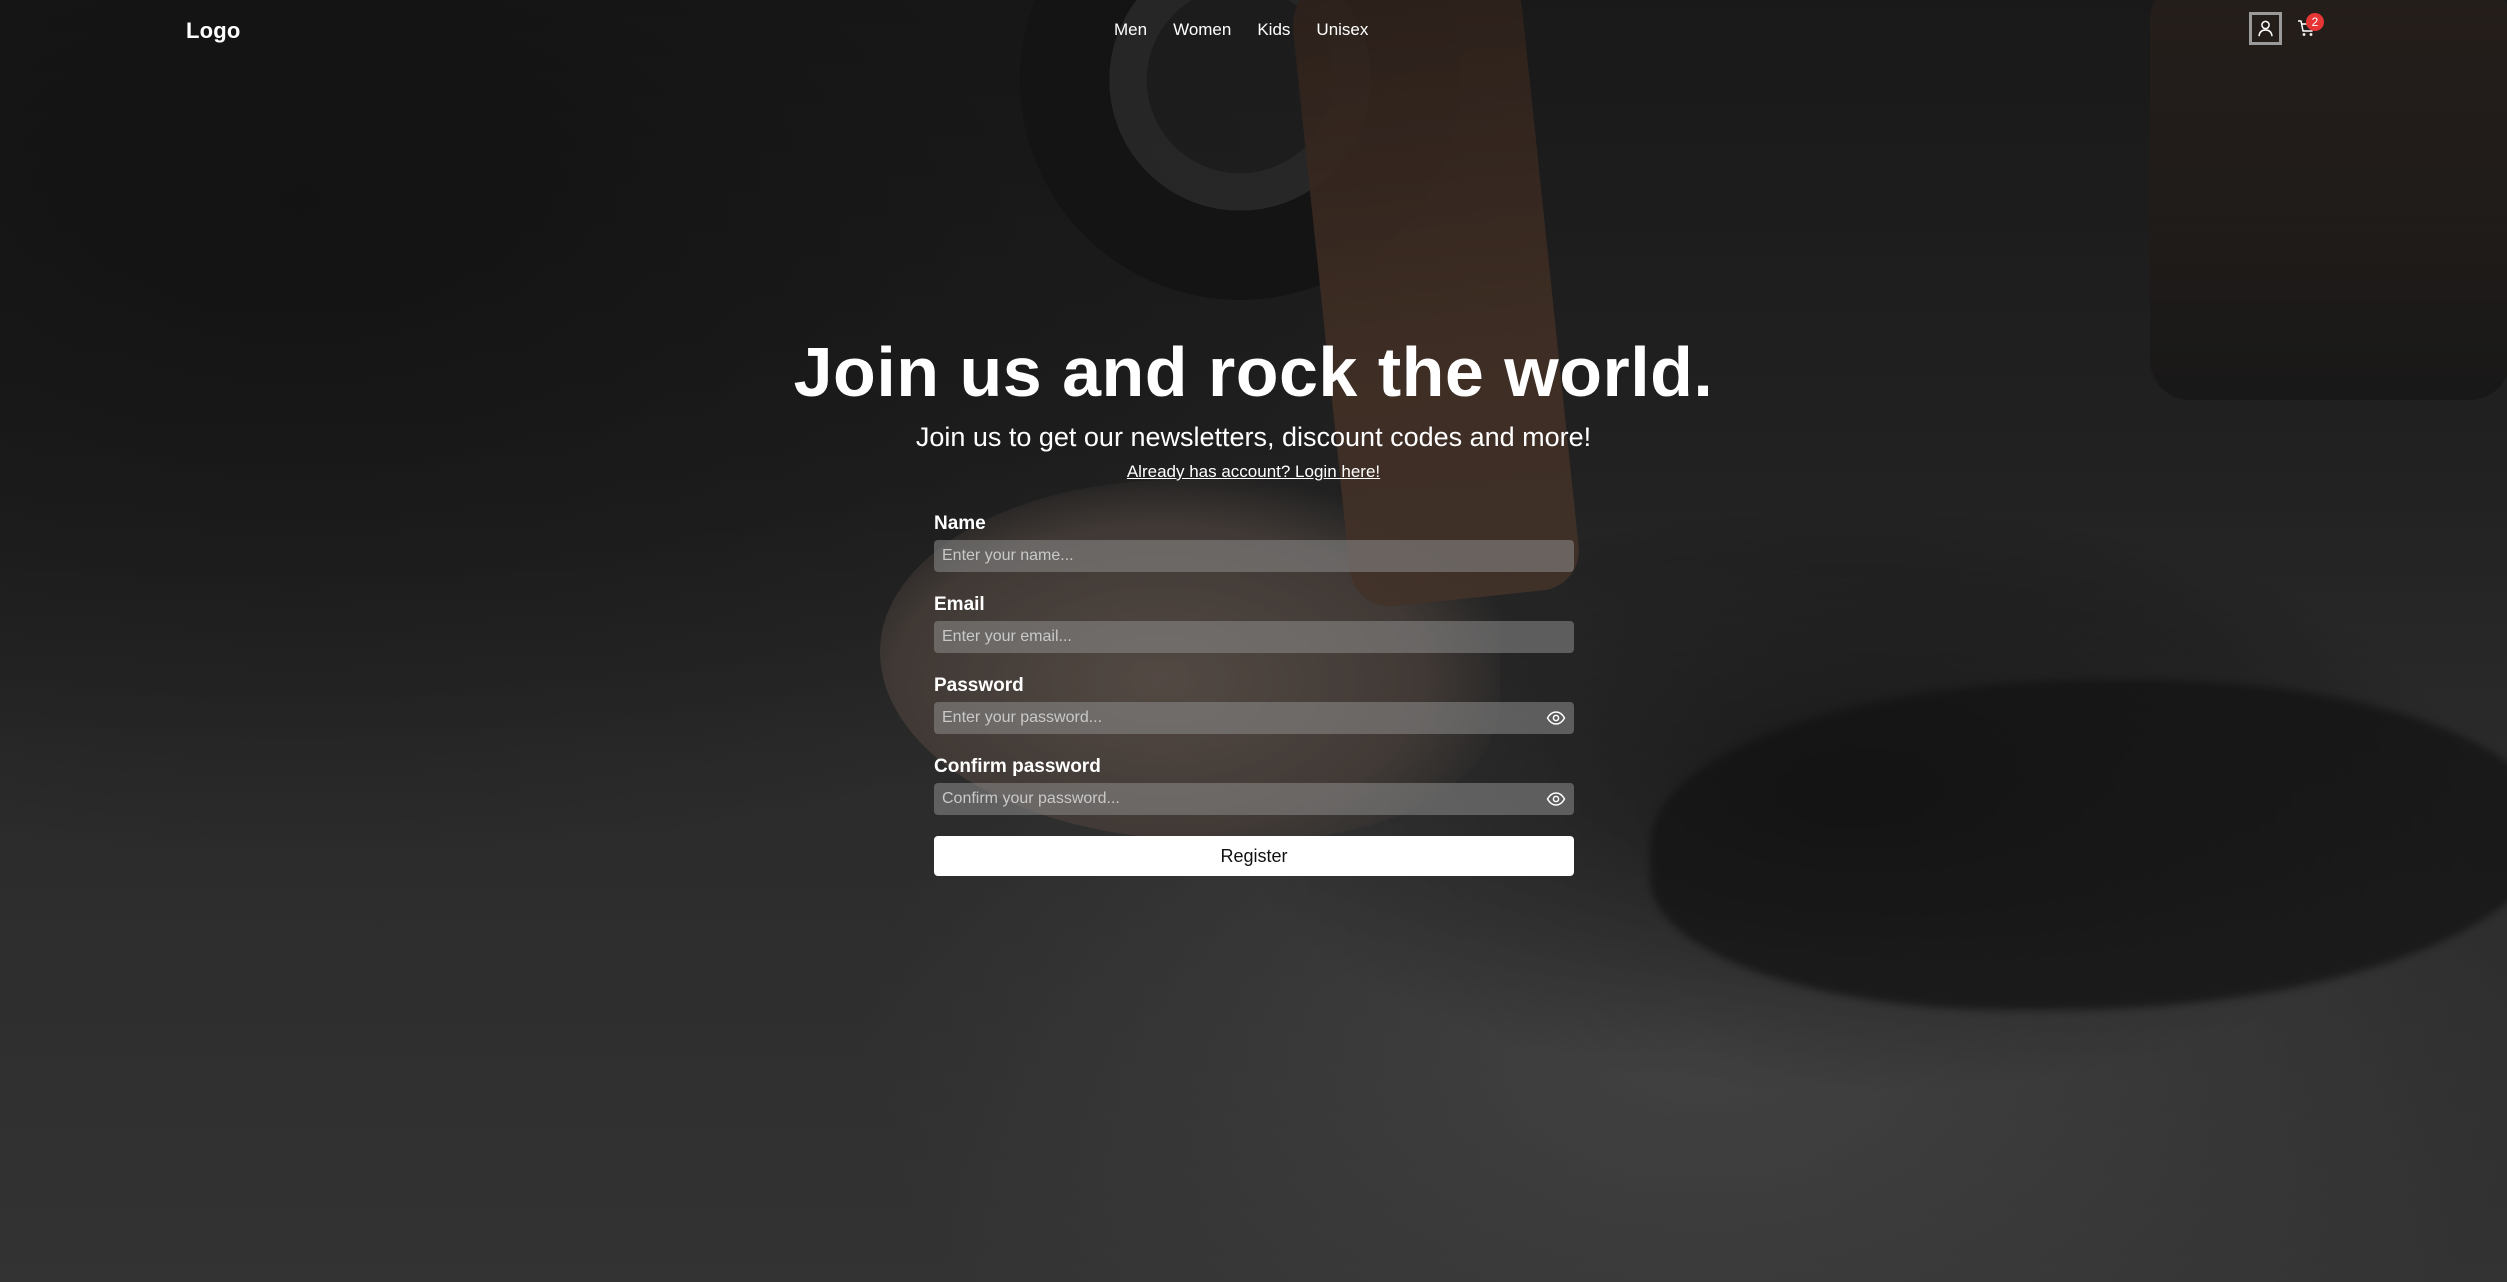 This screenshot has width=2507, height=1282. Describe the element at coordinates (1342, 30) in the screenshot. I see `nav-link-unisex: Unisex` at that location.